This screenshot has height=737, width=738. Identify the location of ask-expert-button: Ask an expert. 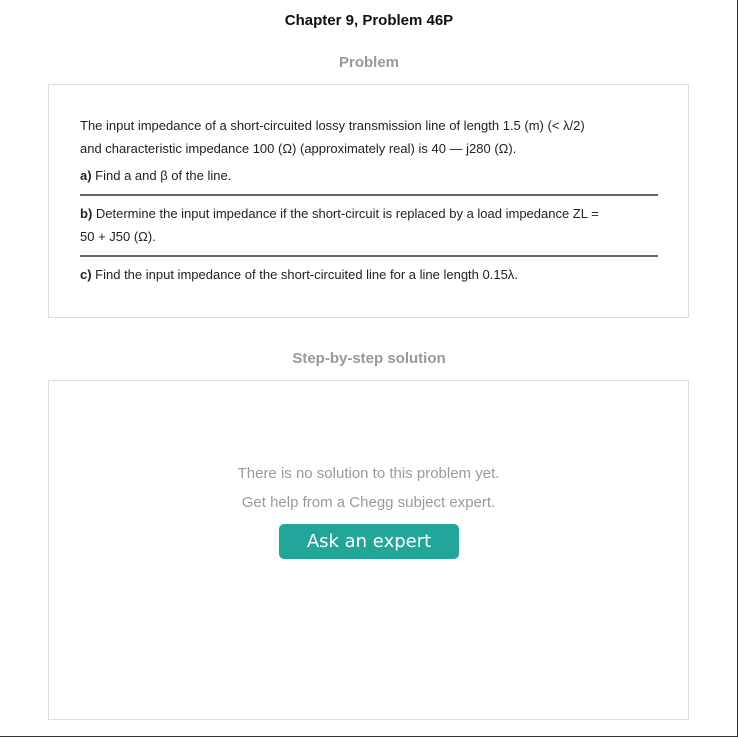
(369, 541).